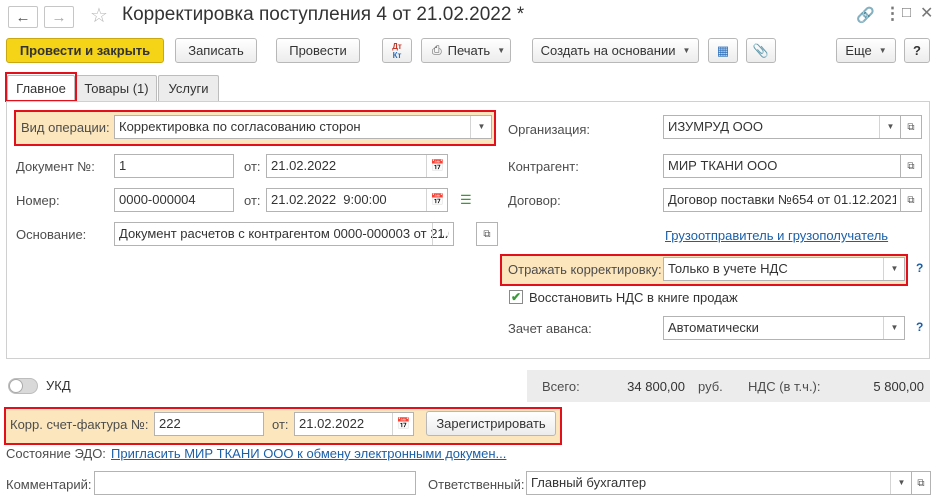 The image size is (936, 502). Describe the element at coordinates (357, 166) in the screenshot. I see `doc-date-input: 21.02.2022 📅` at that location.